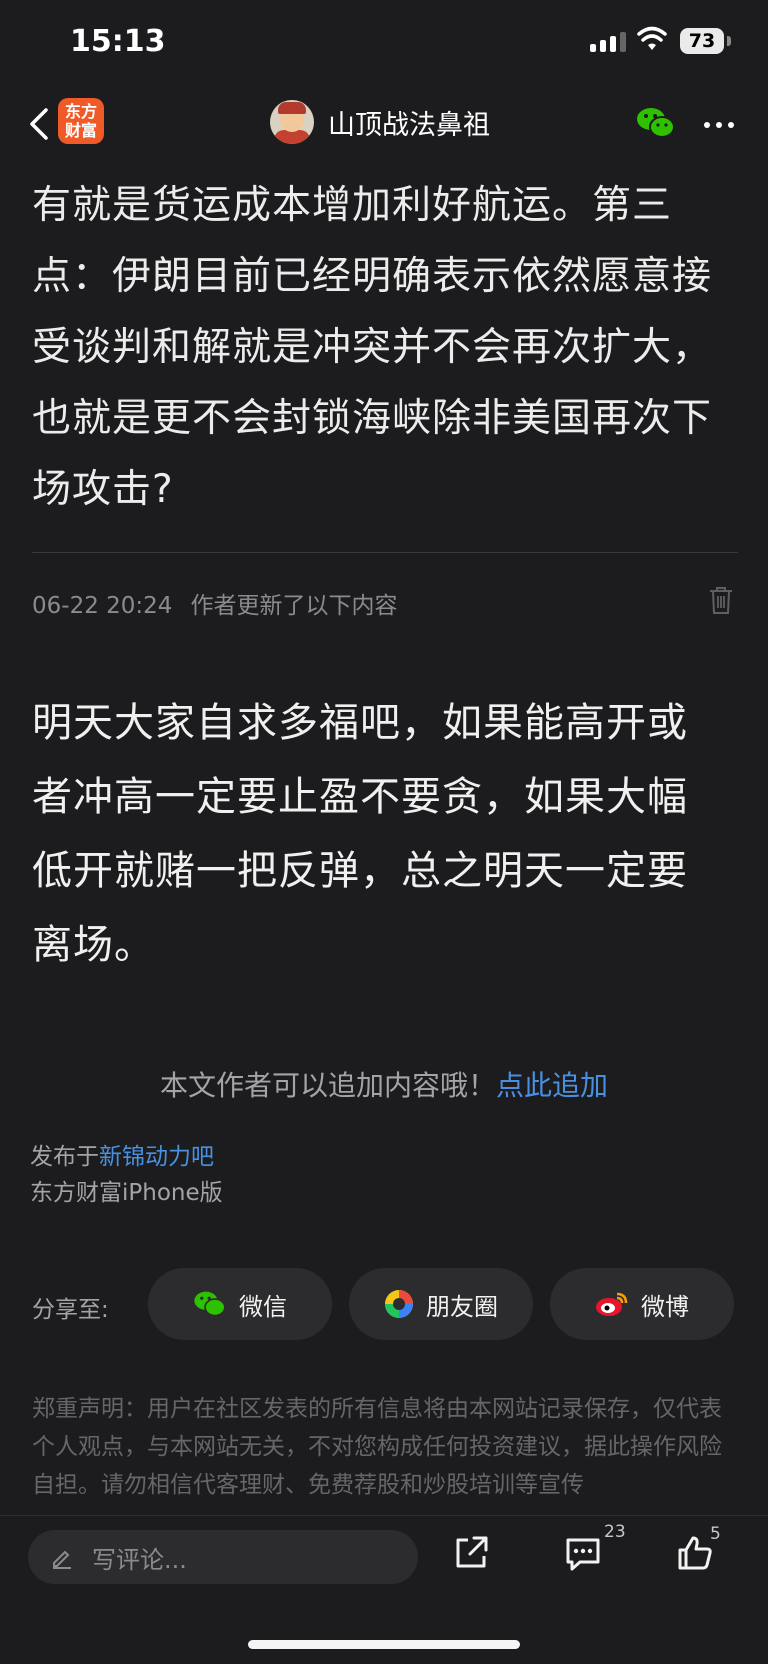 This screenshot has height=1664, width=768. I want to click on append-prompt: 本文作者可以追加内容哦！, so click(327, 1085).